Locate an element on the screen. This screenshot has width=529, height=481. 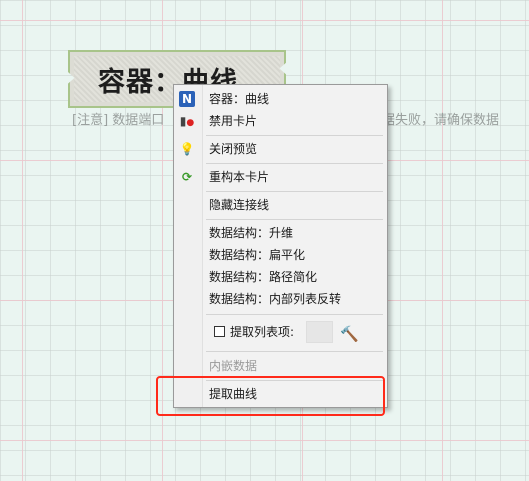
menu-item-label: 数据结构：扁平化 is located at coordinates (257, 255).